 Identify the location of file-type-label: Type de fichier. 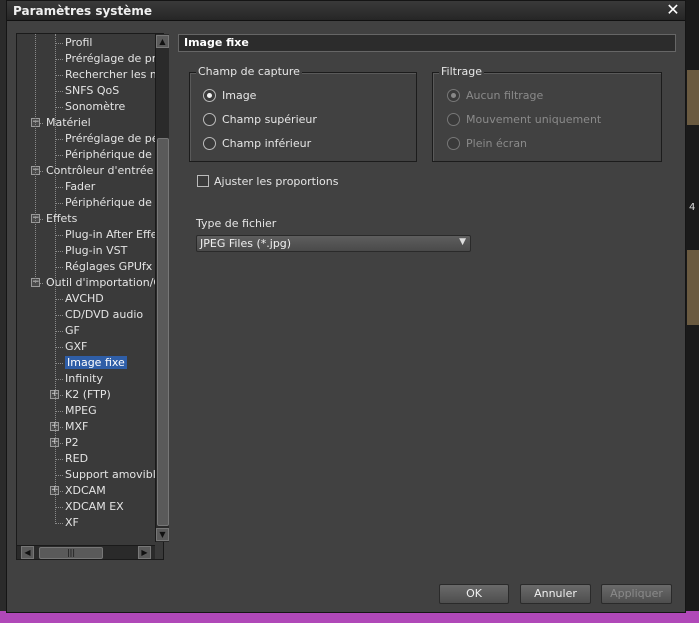
(236, 223).